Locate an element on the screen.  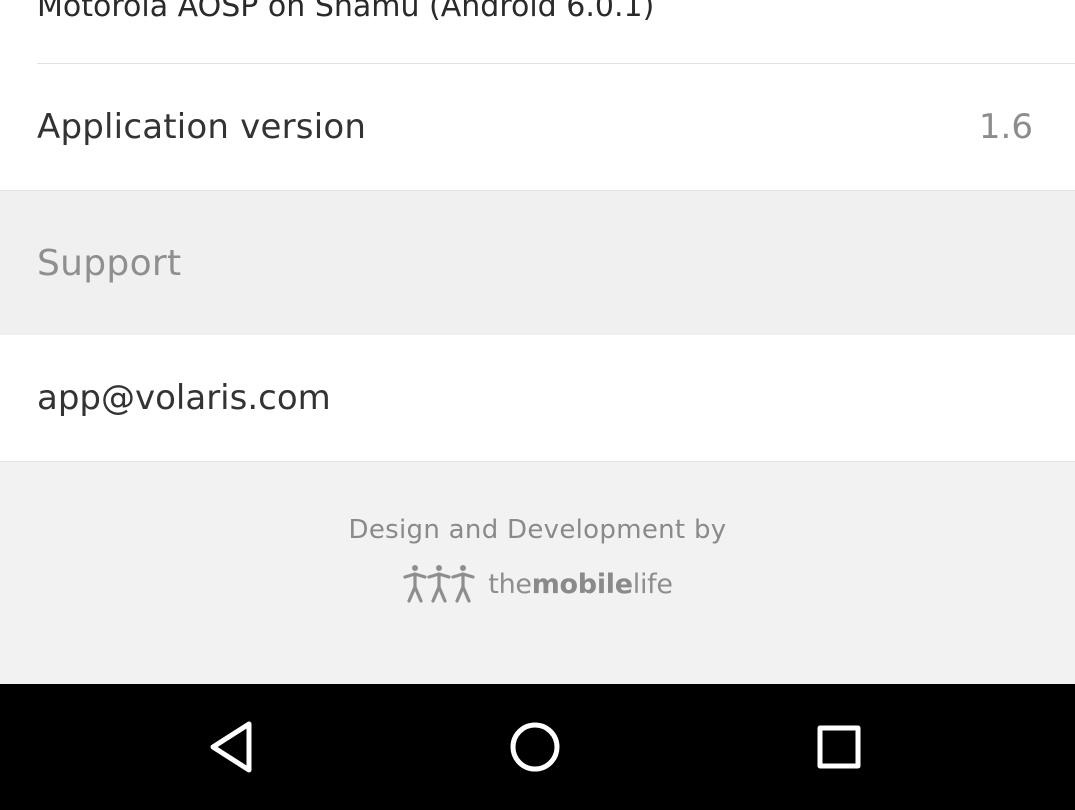
three-people-icon is located at coordinates (439, 584).